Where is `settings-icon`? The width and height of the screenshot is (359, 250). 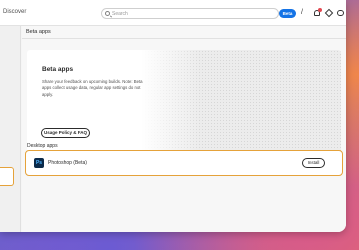
settings-icon is located at coordinates (329, 13).